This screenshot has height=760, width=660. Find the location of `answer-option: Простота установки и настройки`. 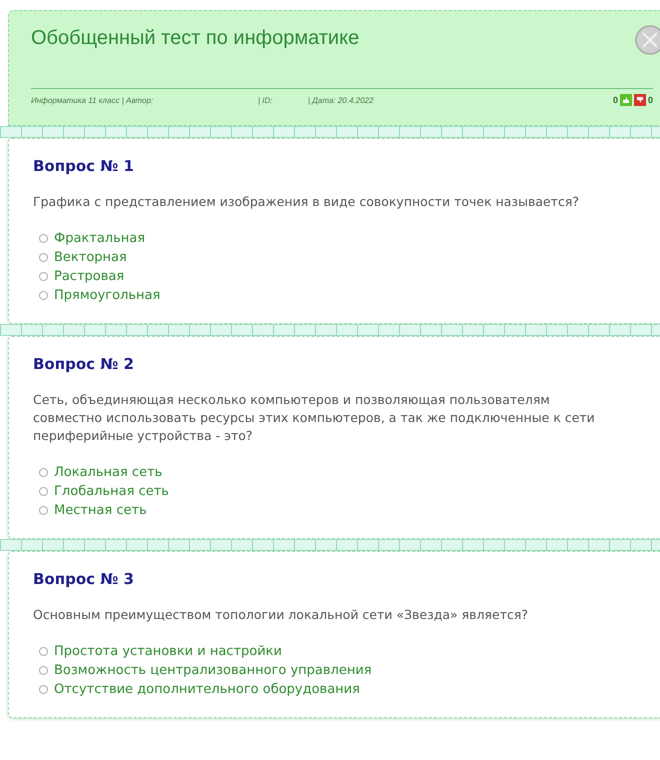

answer-option: Простота установки и настройки is located at coordinates (168, 651).